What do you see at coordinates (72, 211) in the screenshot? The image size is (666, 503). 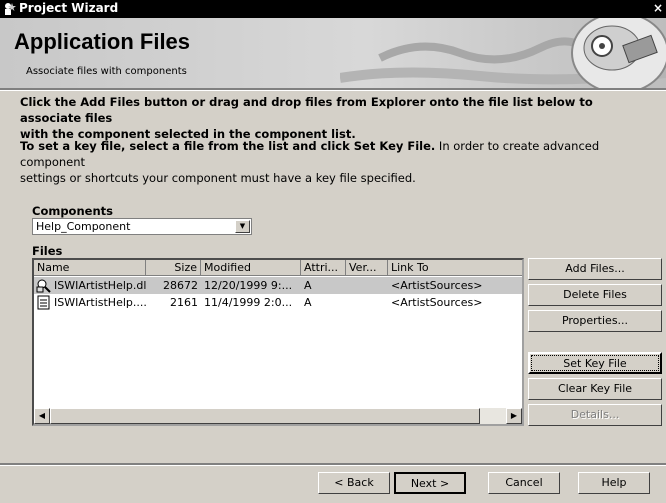 I see `components-label: Components` at bounding box center [72, 211].